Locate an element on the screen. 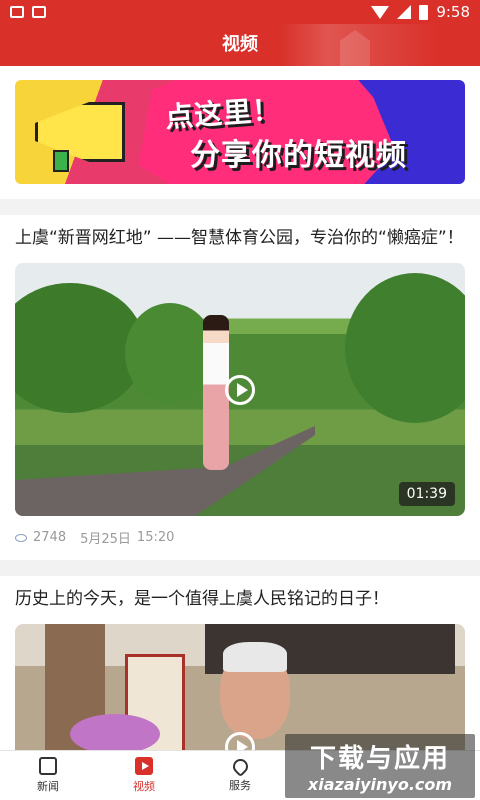 The width and height of the screenshot is (480, 800). notification-icons is located at coordinates (28, 12).